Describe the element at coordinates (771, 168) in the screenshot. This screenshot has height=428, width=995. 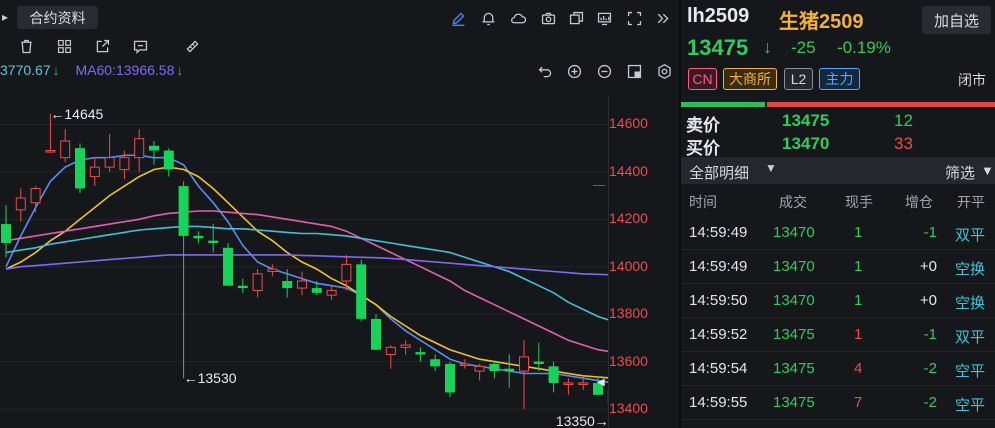
I see `chevron-down-icon: ▼` at that location.